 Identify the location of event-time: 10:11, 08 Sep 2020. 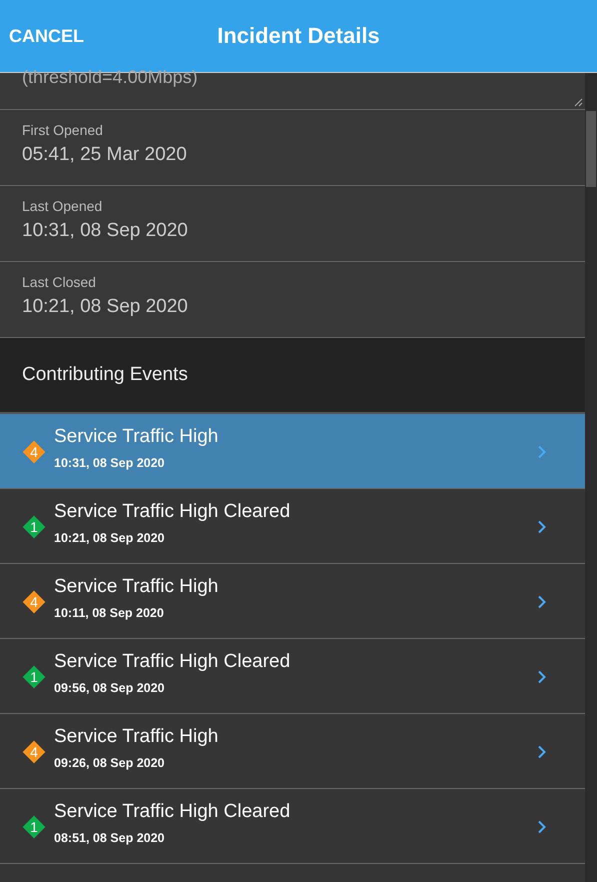
(109, 613).